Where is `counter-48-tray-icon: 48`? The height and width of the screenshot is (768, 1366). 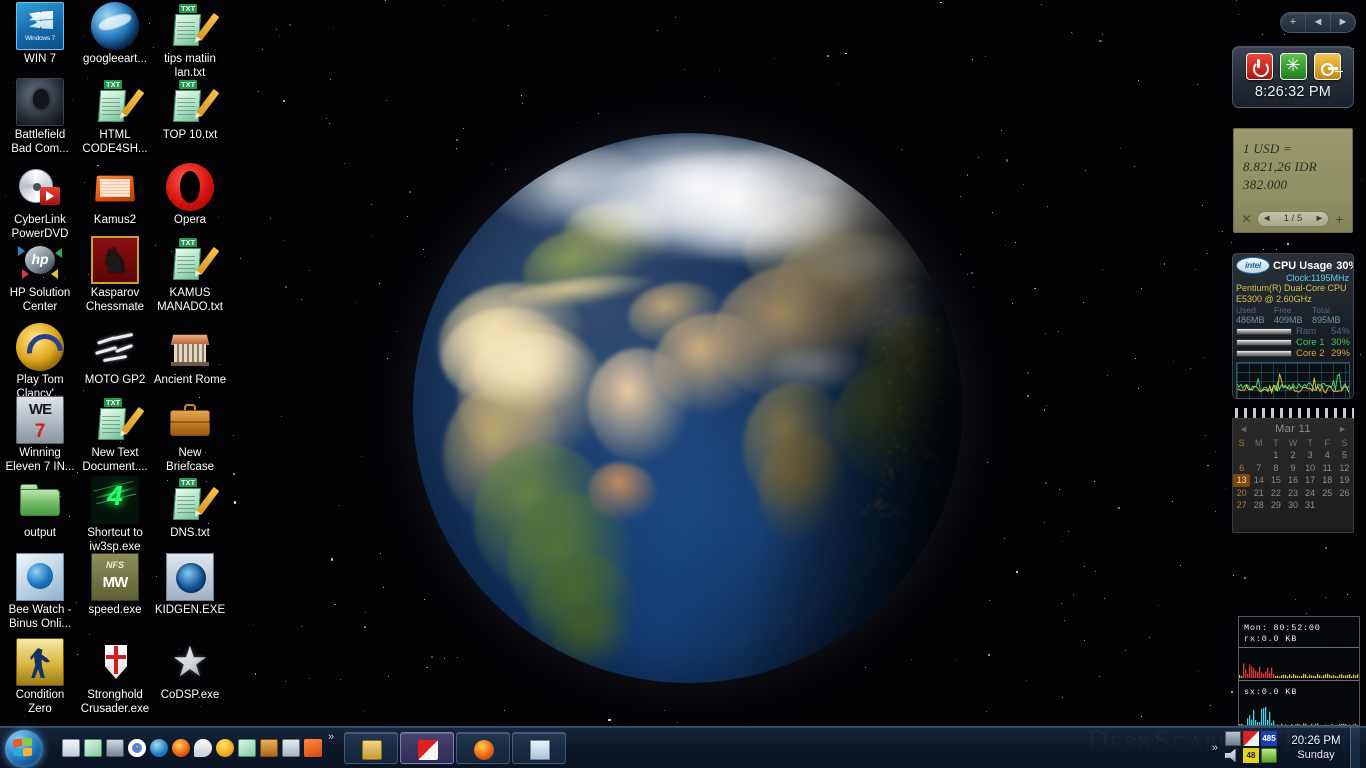 counter-48-tray-icon: 48 is located at coordinates (1251, 755).